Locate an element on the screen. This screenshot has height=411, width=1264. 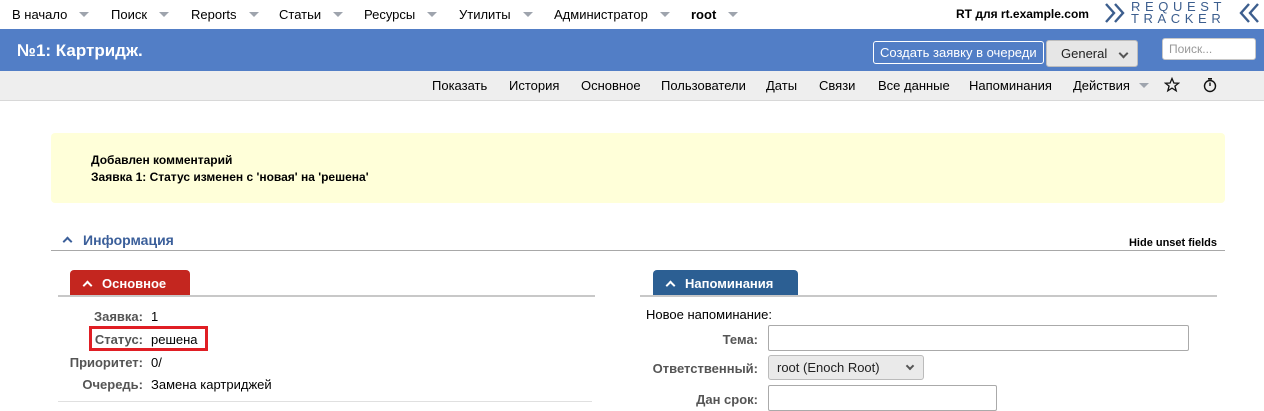
tab-dates: Даты is located at coordinates (781, 85).